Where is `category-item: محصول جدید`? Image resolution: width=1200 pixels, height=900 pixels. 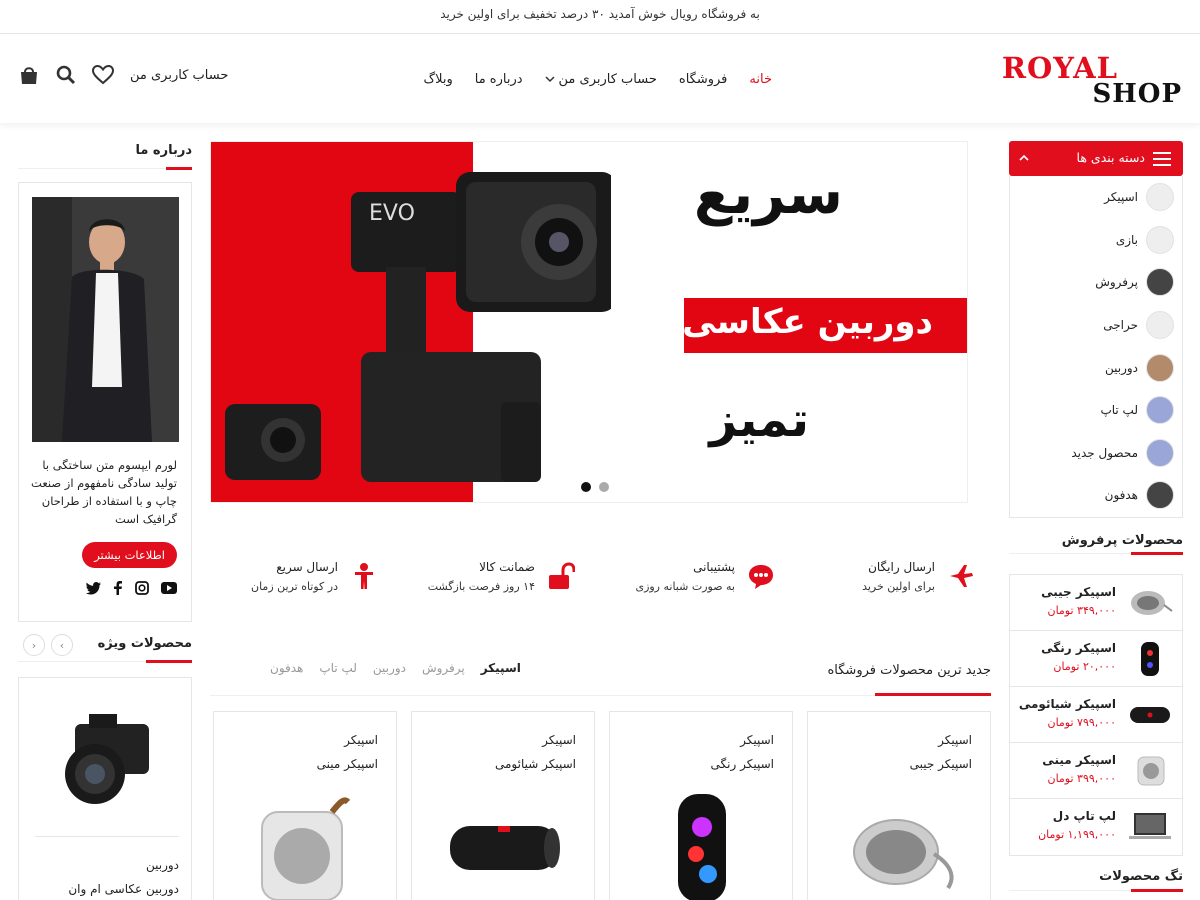 category-item: محصول جدید is located at coordinates (1122, 453).